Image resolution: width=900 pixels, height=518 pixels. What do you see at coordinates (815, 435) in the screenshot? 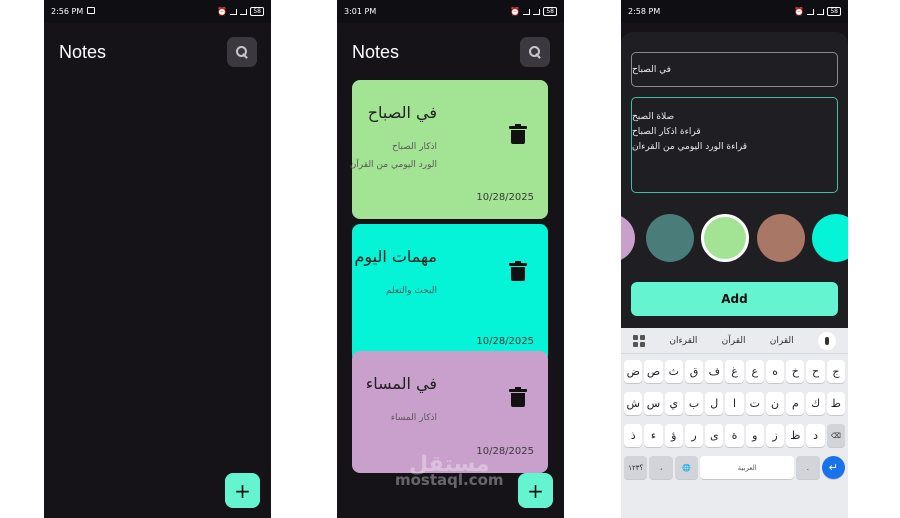
I see `letter-key: د` at bounding box center [815, 435].